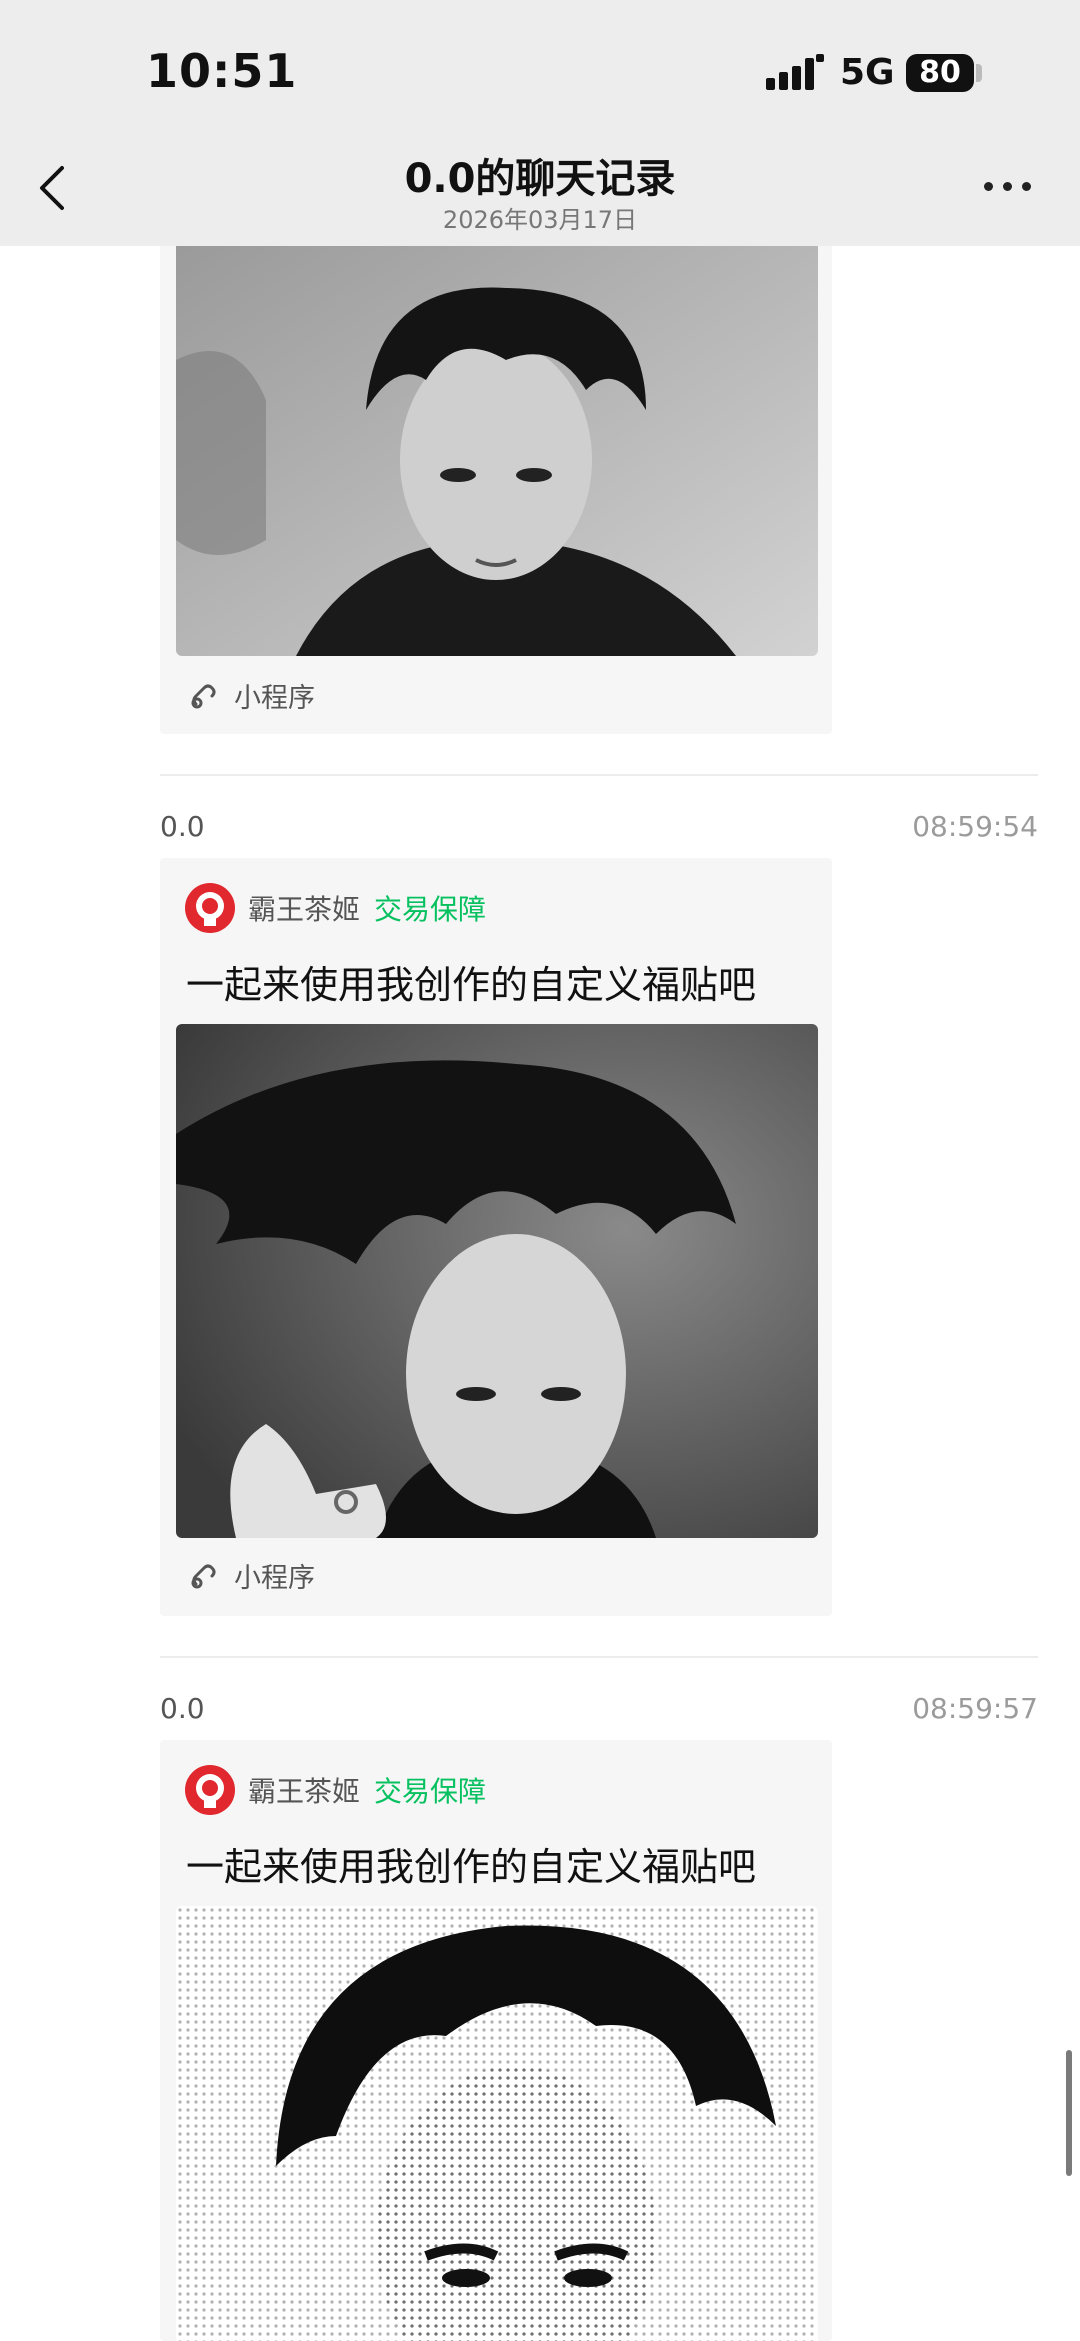 This screenshot has width=1080, height=2341. What do you see at coordinates (940, 73) in the screenshot?
I see `battery-indicator: 80` at bounding box center [940, 73].